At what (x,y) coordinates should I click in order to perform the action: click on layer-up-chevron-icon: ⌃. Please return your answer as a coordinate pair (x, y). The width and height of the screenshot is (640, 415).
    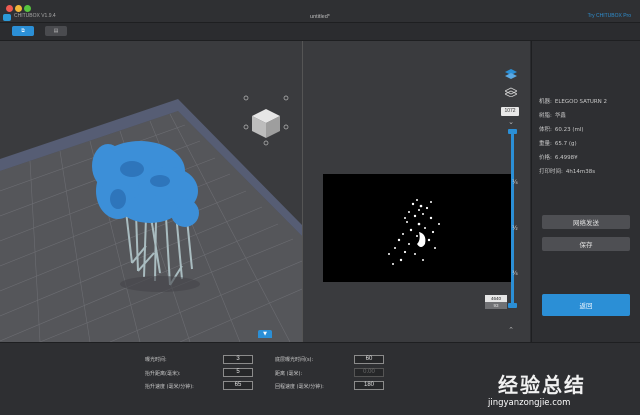
    Looking at the image, I should click on (511, 330).